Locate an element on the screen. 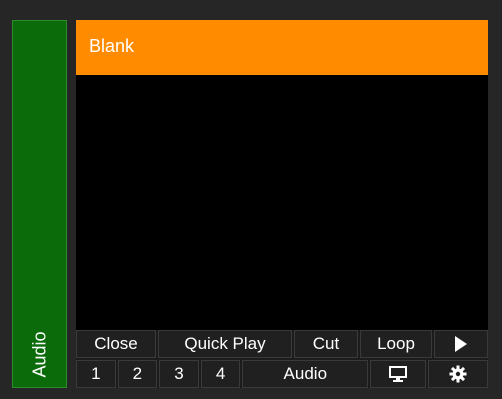  overlay-4-button: 4 is located at coordinates (220, 374).